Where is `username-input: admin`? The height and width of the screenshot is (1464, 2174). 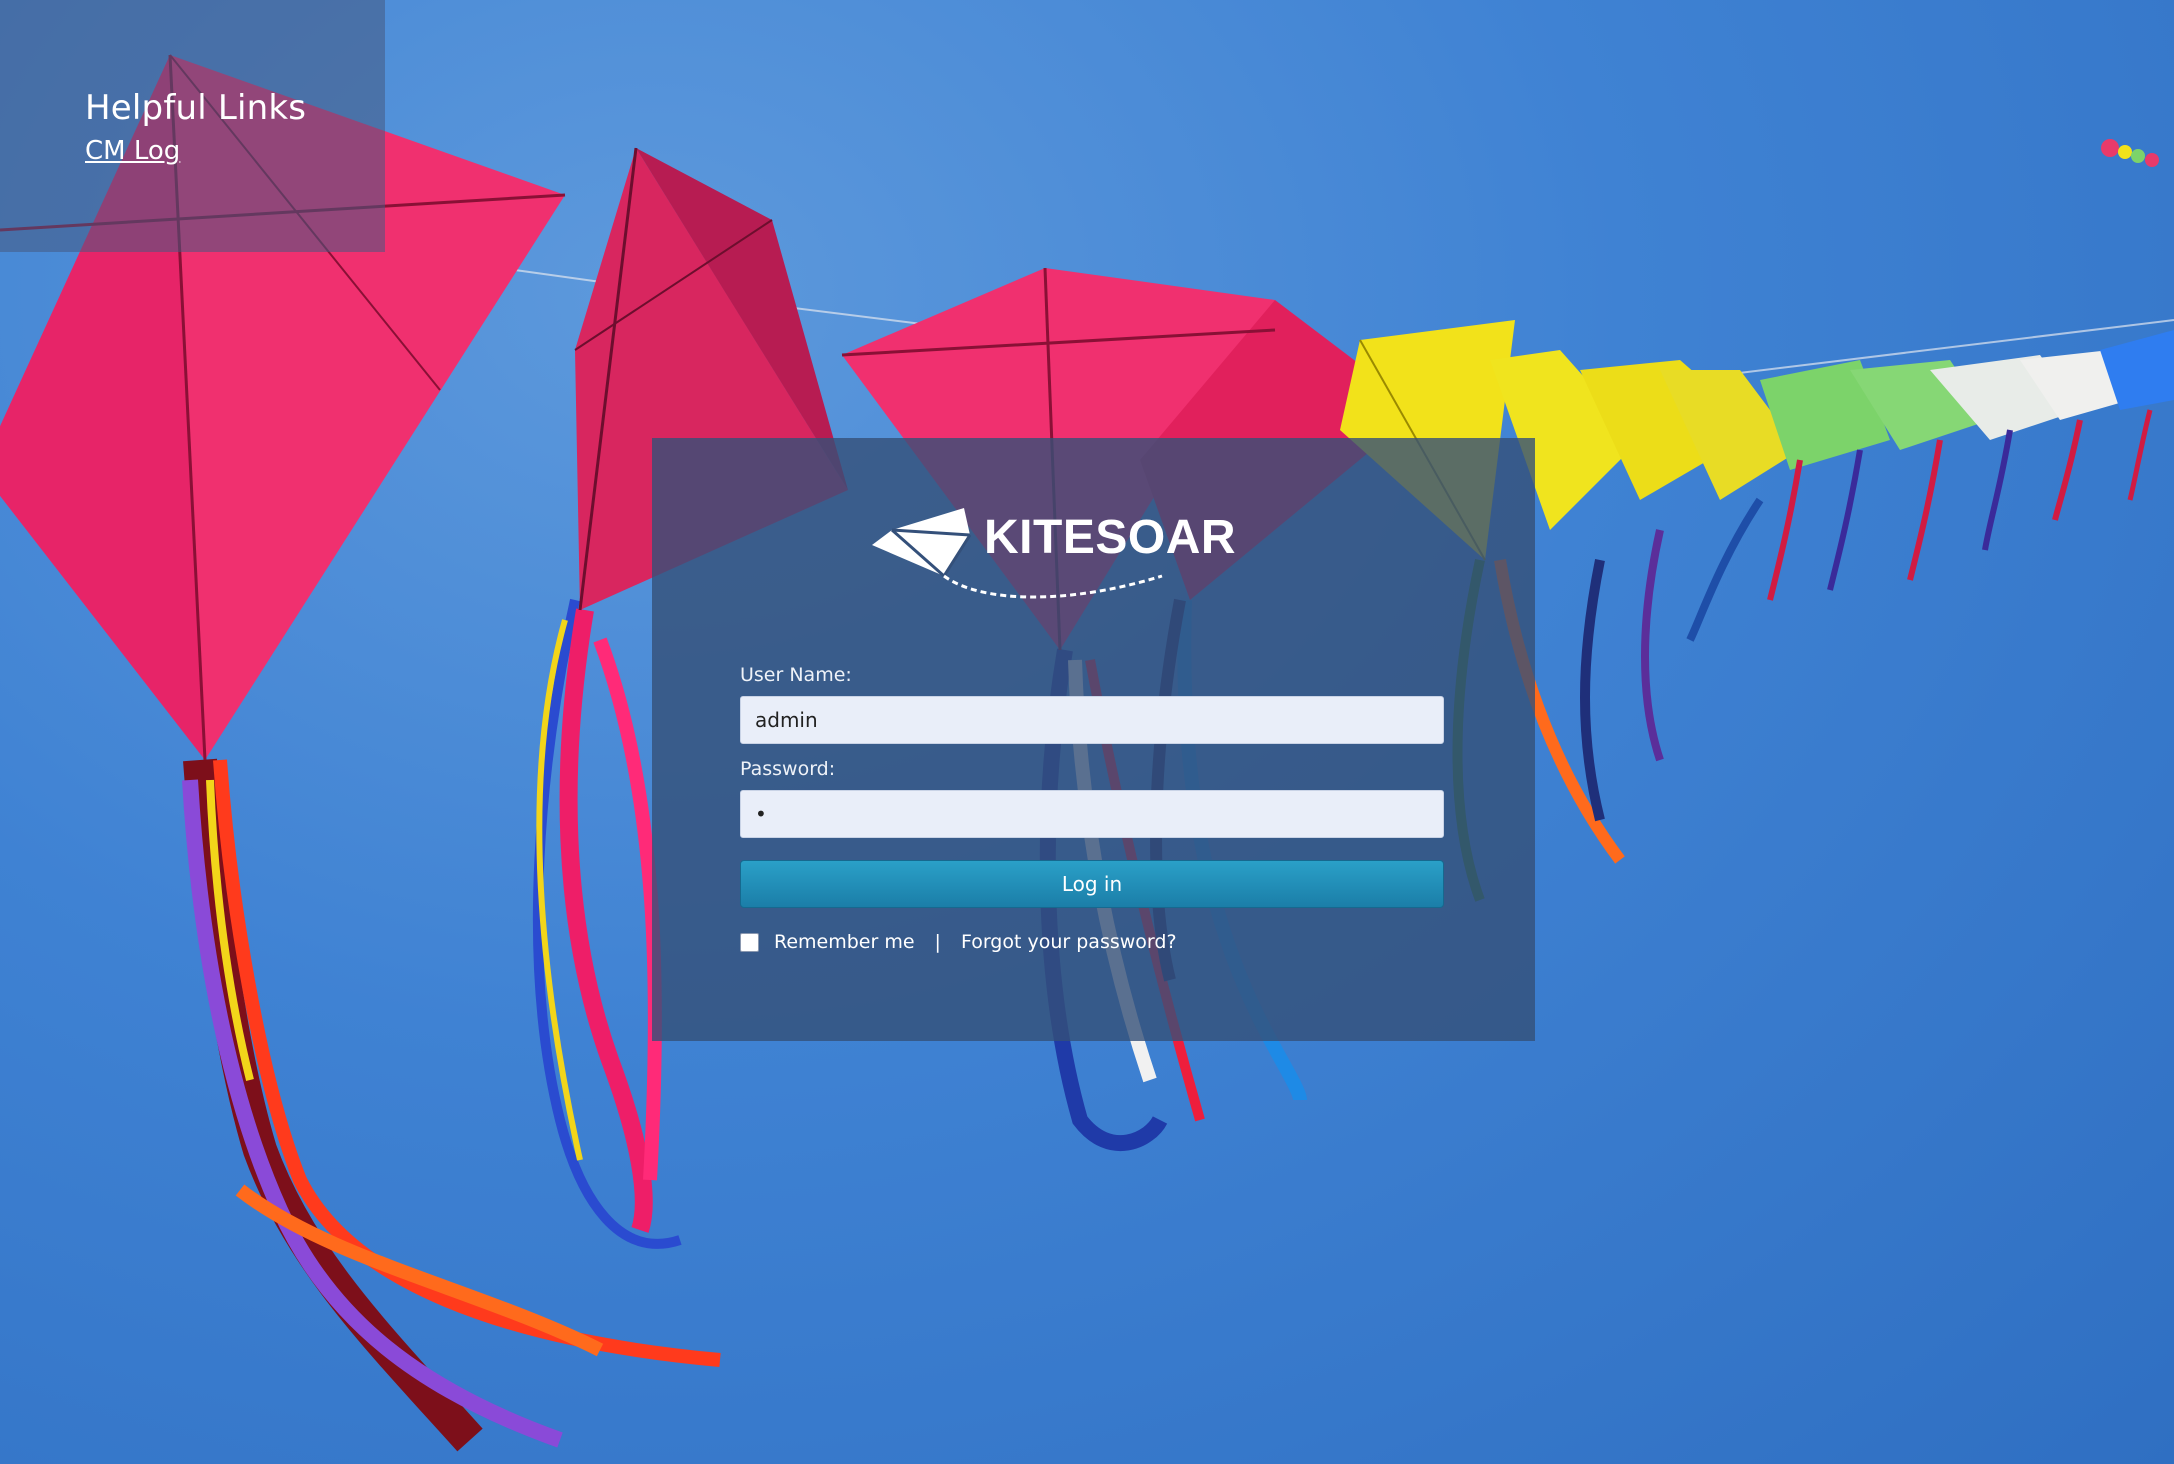 username-input: admin is located at coordinates (1092, 720).